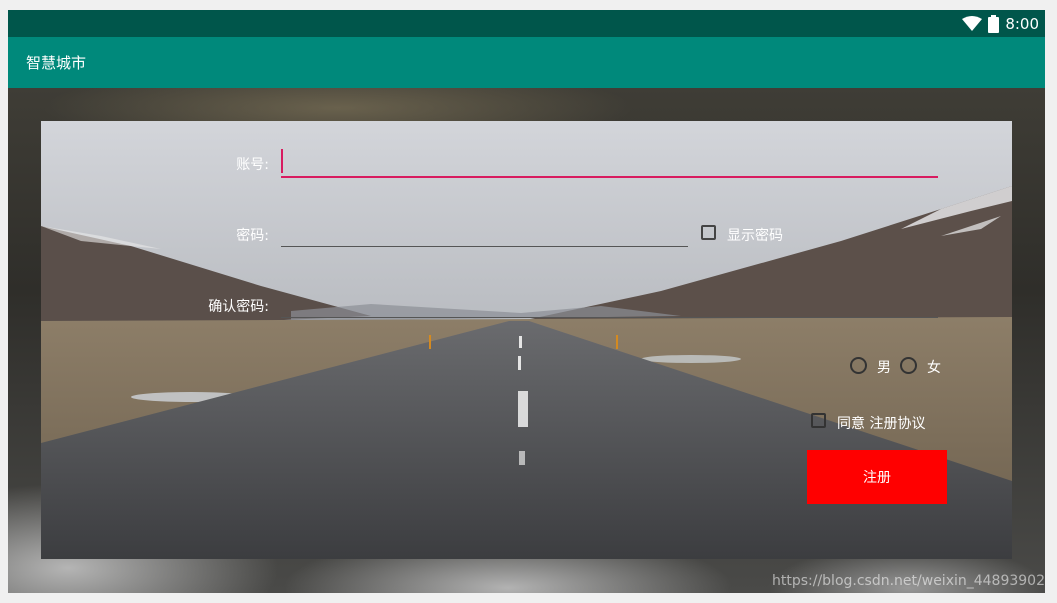  What do you see at coordinates (252, 165) in the screenshot?
I see `account-label: 账号:` at bounding box center [252, 165].